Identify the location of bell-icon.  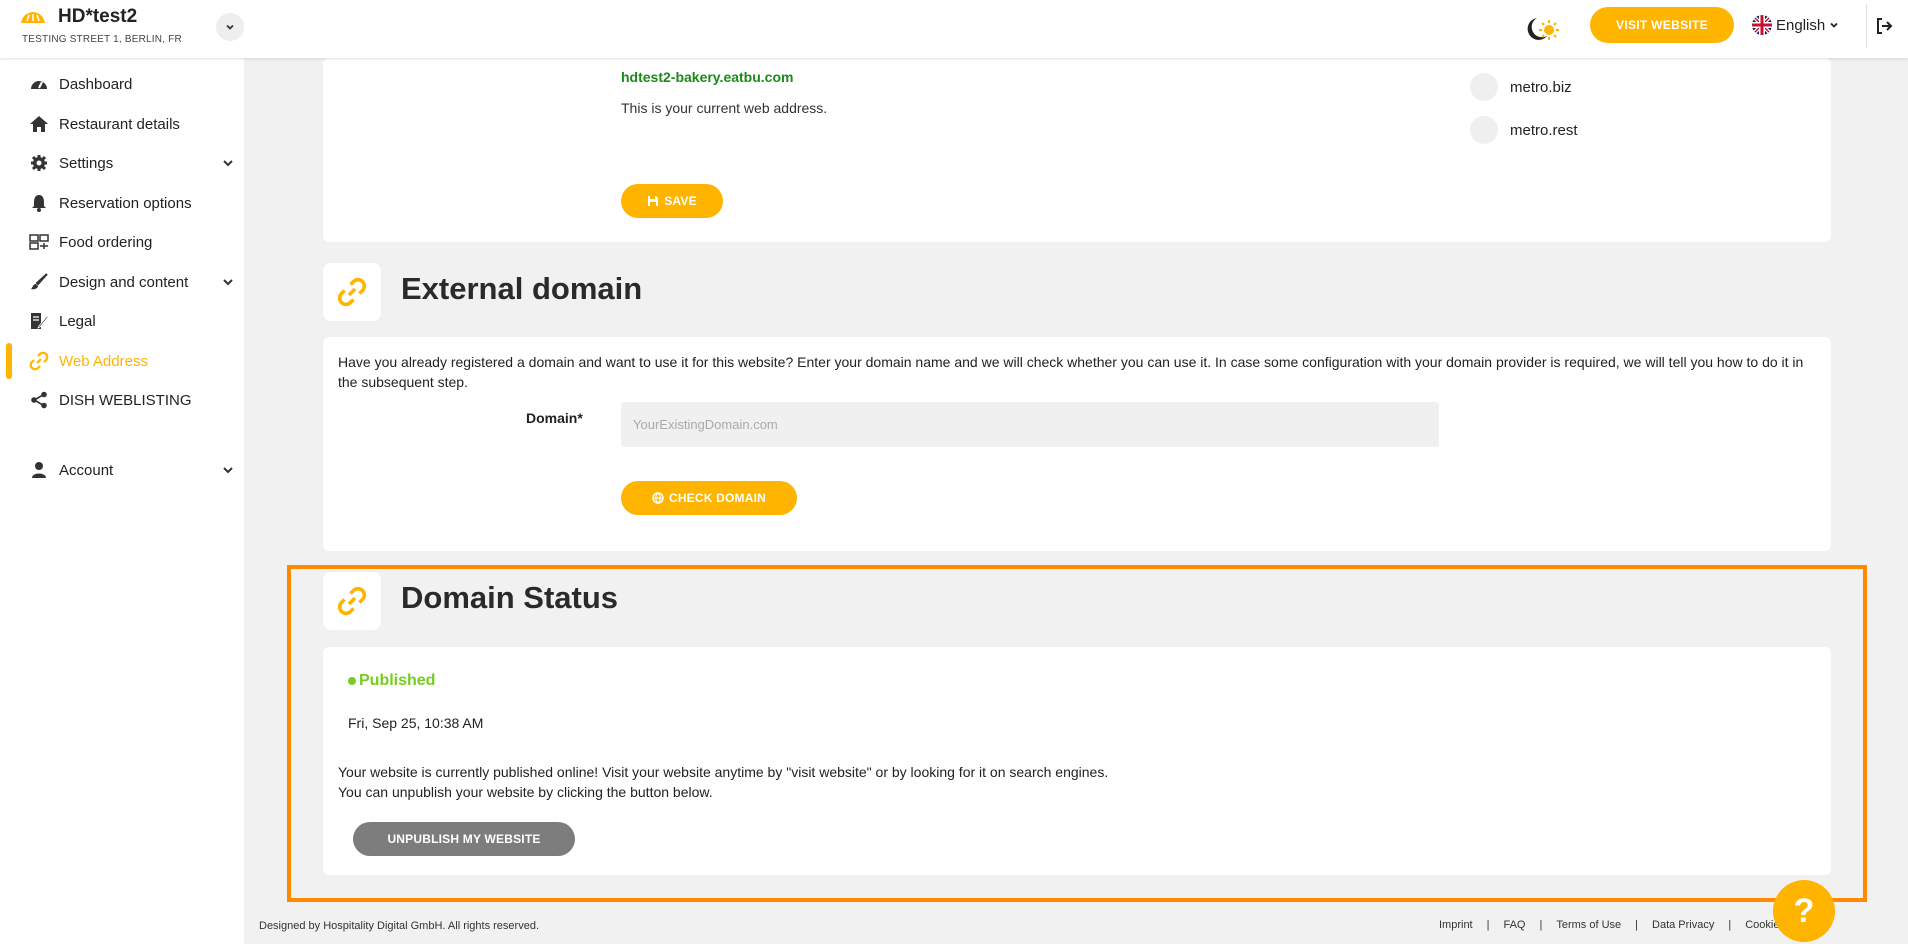
(39, 203).